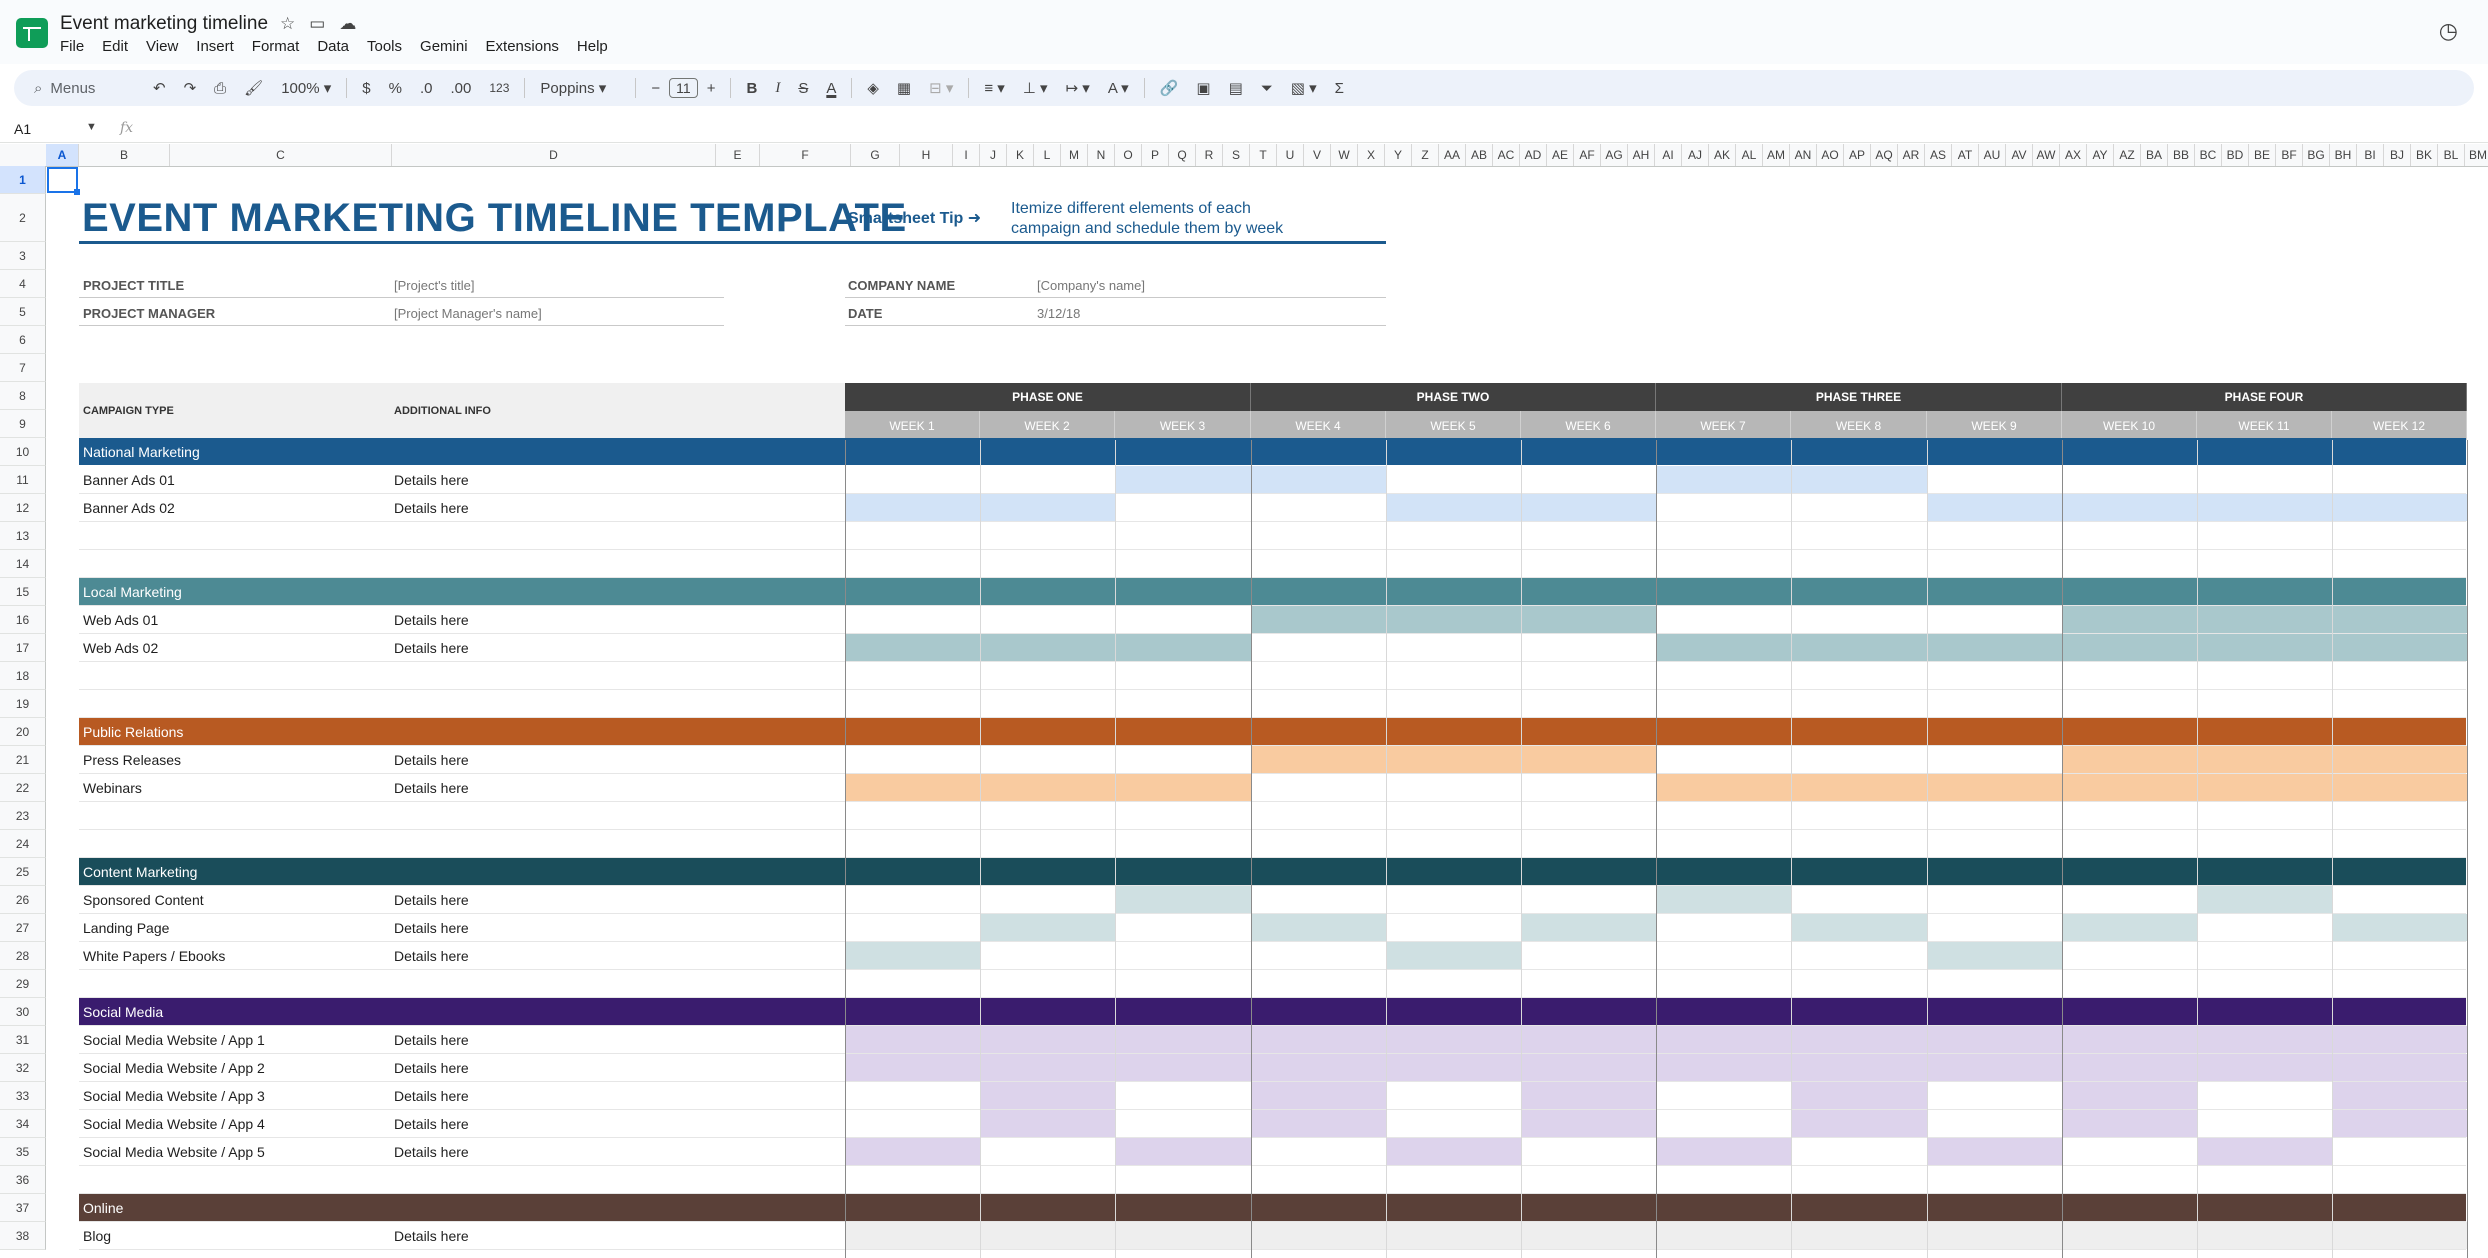 Image resolution: width=2488 pixels, height=1258 pixels. I want to click on column-header-aj: AJ, so click(1695, 155).